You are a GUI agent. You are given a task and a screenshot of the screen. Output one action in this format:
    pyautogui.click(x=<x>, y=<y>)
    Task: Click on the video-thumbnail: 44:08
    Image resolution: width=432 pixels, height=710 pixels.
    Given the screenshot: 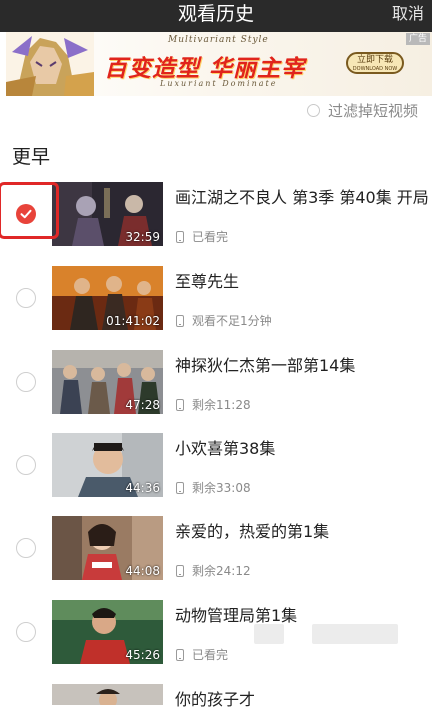 What is the action you would take?
    pyautogui.click(x=107, y=548)
    